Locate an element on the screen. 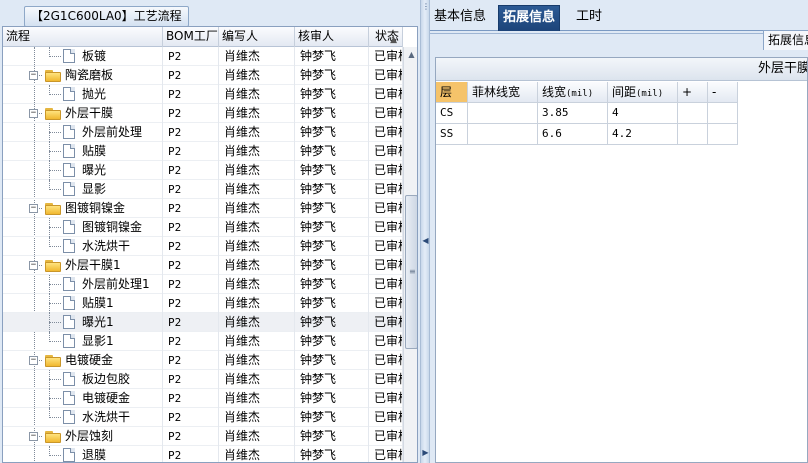 The width and height of the screenshot is (808, 463). table-row: − 陶瓷磨板 P2肖维杰钟梦飞已审核 is located at coordinates (203, 75).